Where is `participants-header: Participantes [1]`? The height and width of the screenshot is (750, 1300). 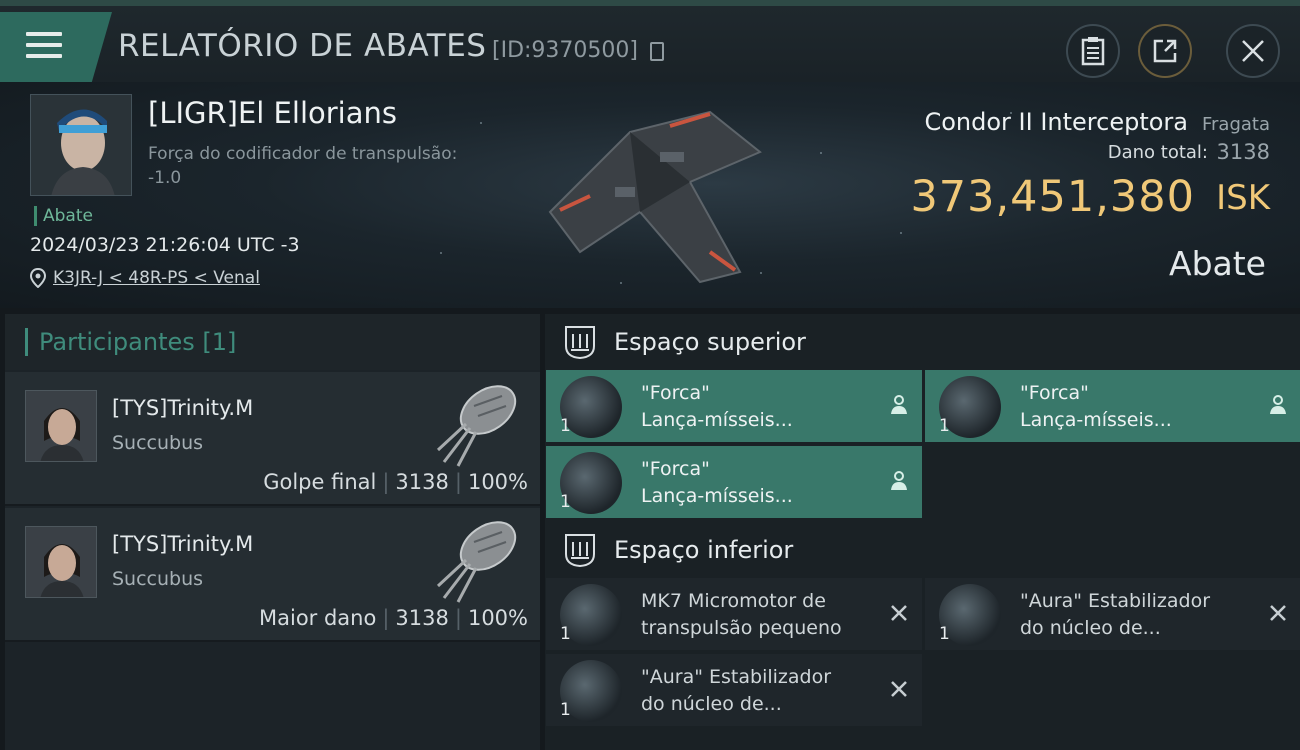 participants-header: Participantes [1] is located at coordinates (272, 342).